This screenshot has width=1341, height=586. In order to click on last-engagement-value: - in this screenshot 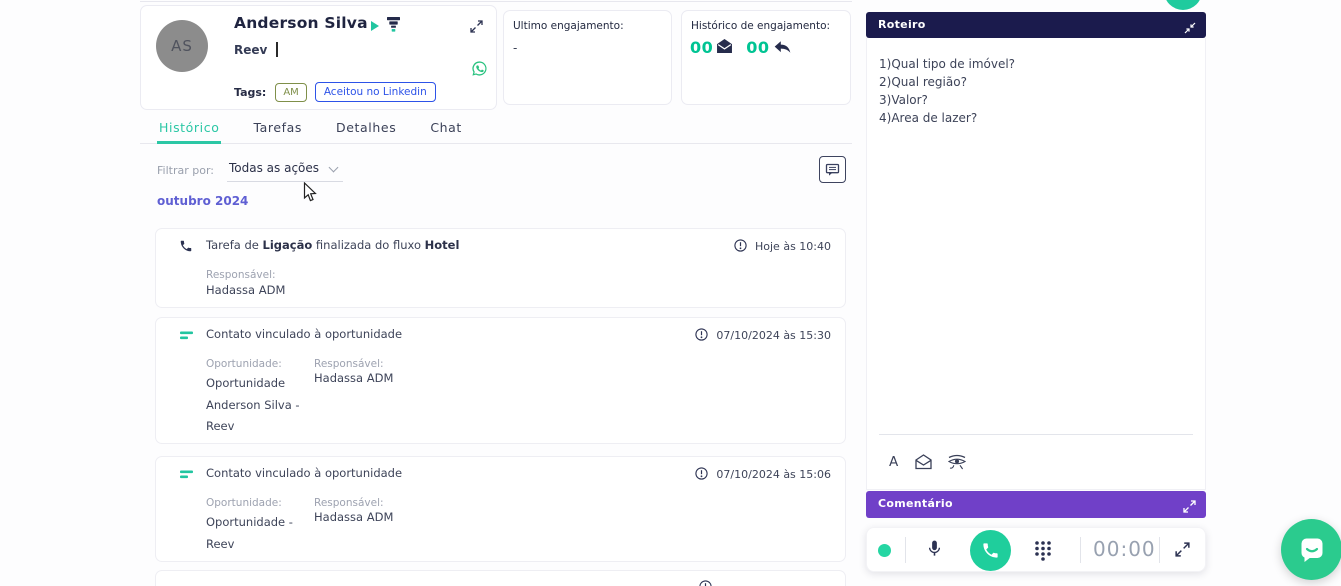, I will do `click(515, 48)`.